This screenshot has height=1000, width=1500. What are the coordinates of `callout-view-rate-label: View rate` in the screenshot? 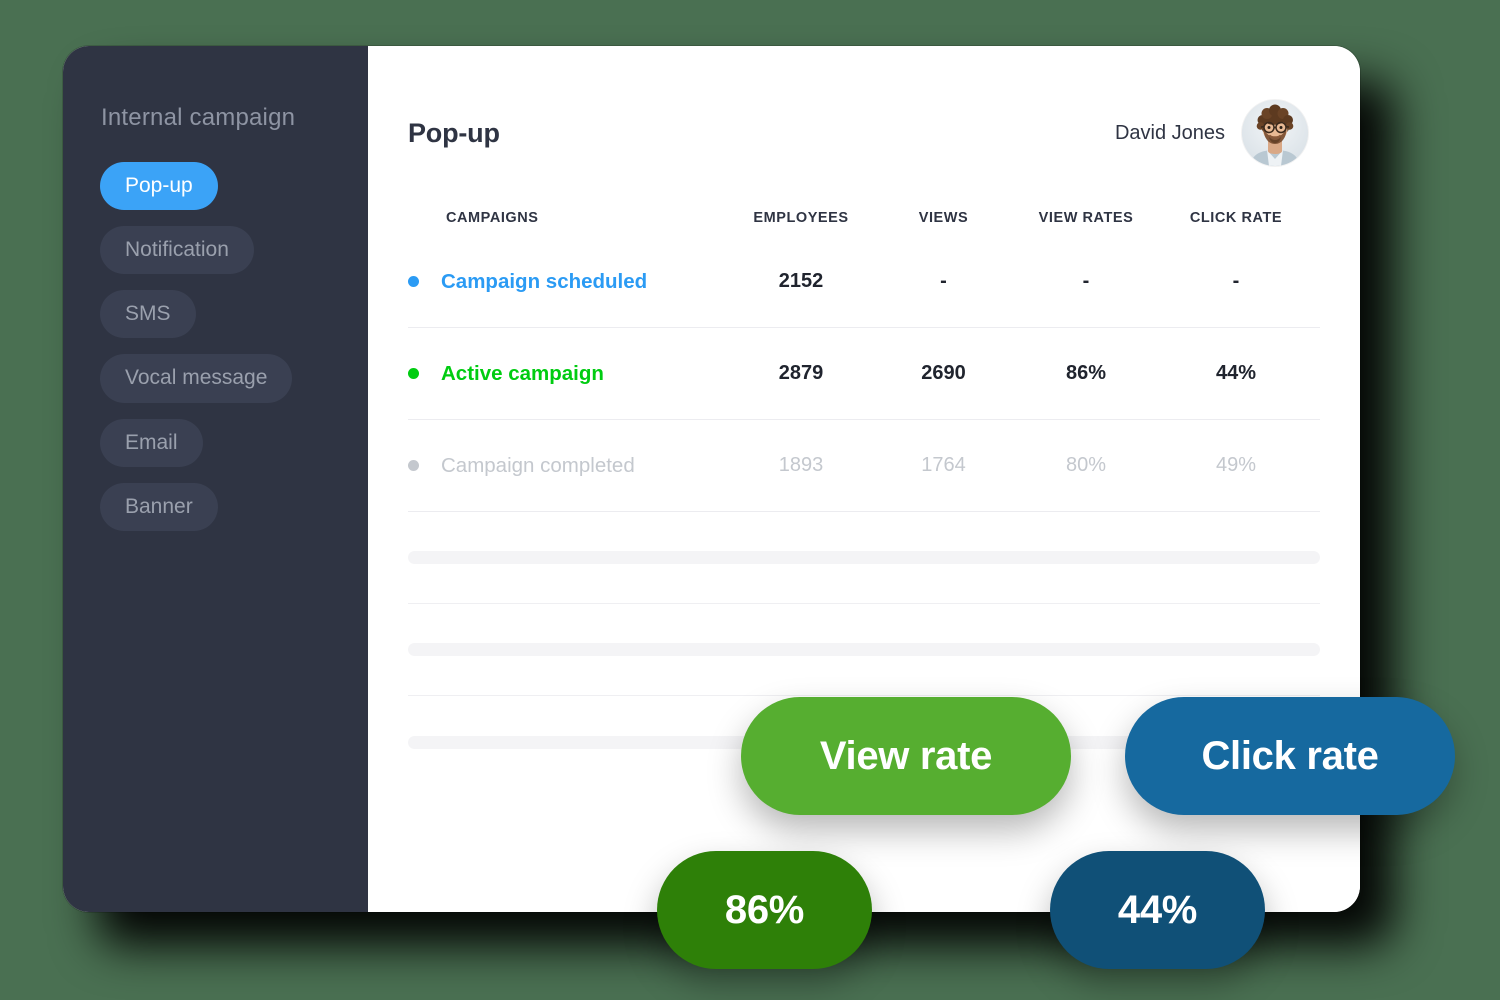 It's located at (906, 755).